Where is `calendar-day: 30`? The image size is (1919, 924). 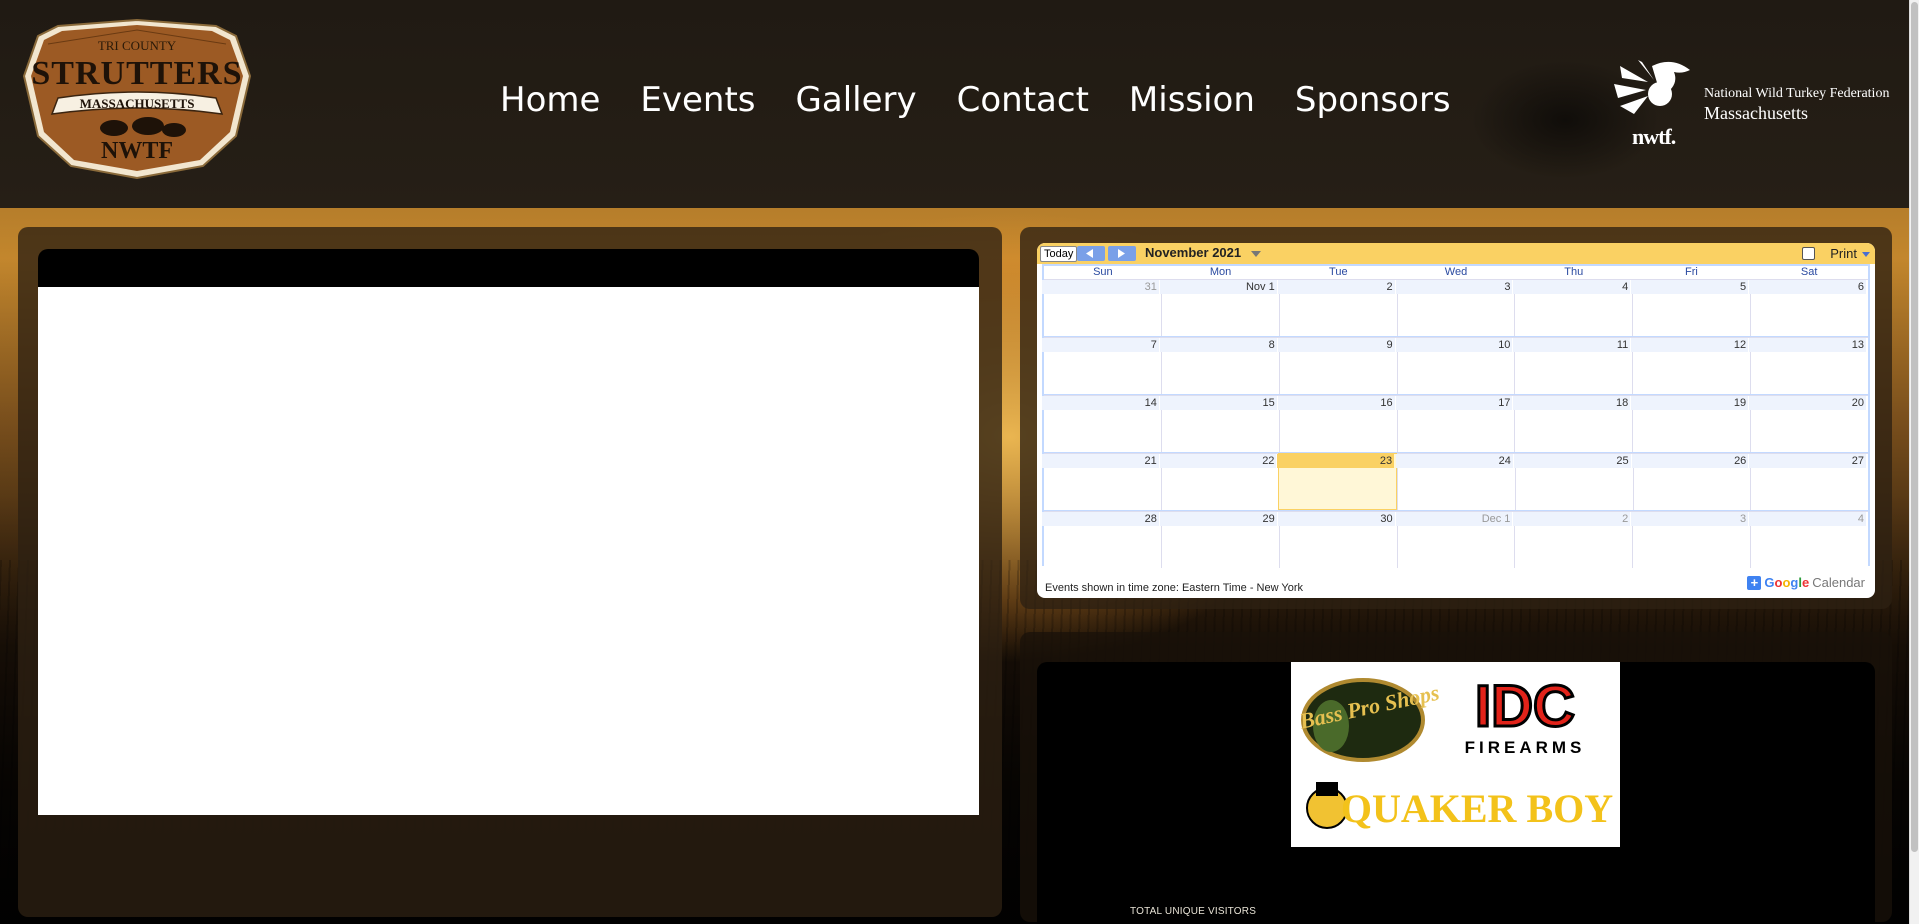 calendar-day: 30 is located at coordinates (1337, 539).